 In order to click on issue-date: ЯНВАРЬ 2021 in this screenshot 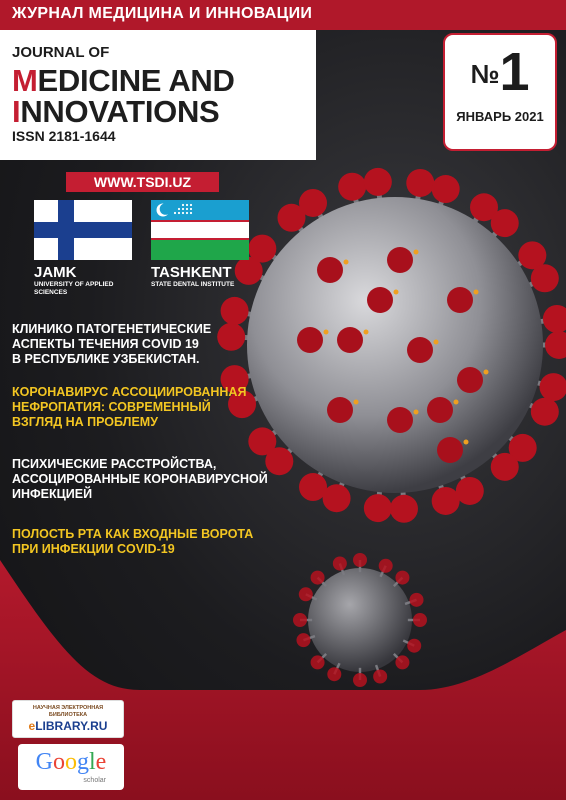, I will do `click(500, 116)`.